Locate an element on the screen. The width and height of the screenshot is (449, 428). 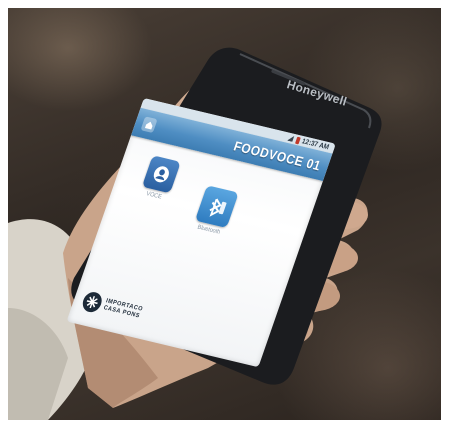
logo-mark-icon is located at coordinates (92, 302).